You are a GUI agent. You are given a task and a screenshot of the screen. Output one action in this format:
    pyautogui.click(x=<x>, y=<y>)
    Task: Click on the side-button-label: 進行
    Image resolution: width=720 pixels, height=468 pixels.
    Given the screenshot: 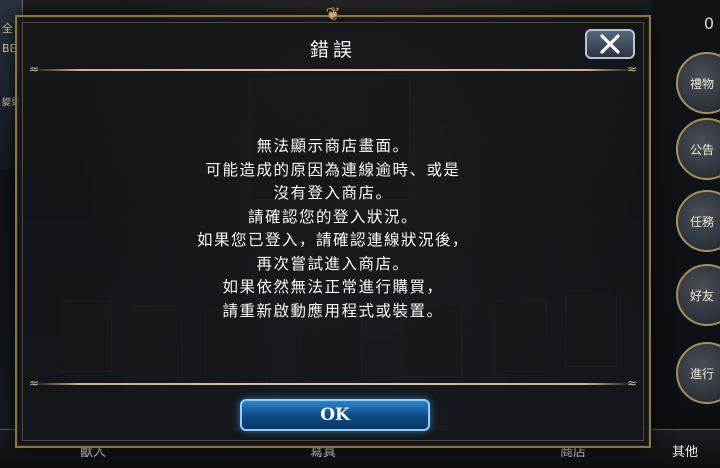 What is the action you would take?
    pyautogui.click(x=702, y=373)
    